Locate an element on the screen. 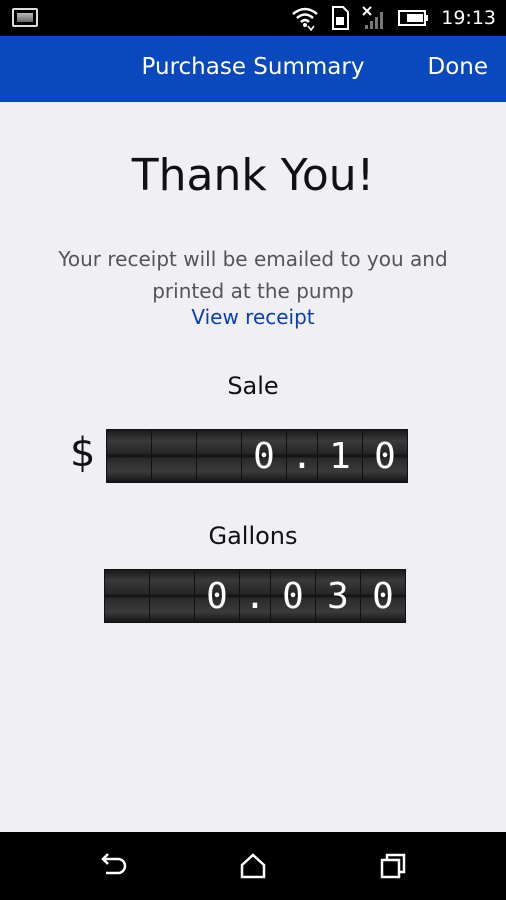  sale-odometer: 0 . 1 0 is located at coordinates (257, 456).